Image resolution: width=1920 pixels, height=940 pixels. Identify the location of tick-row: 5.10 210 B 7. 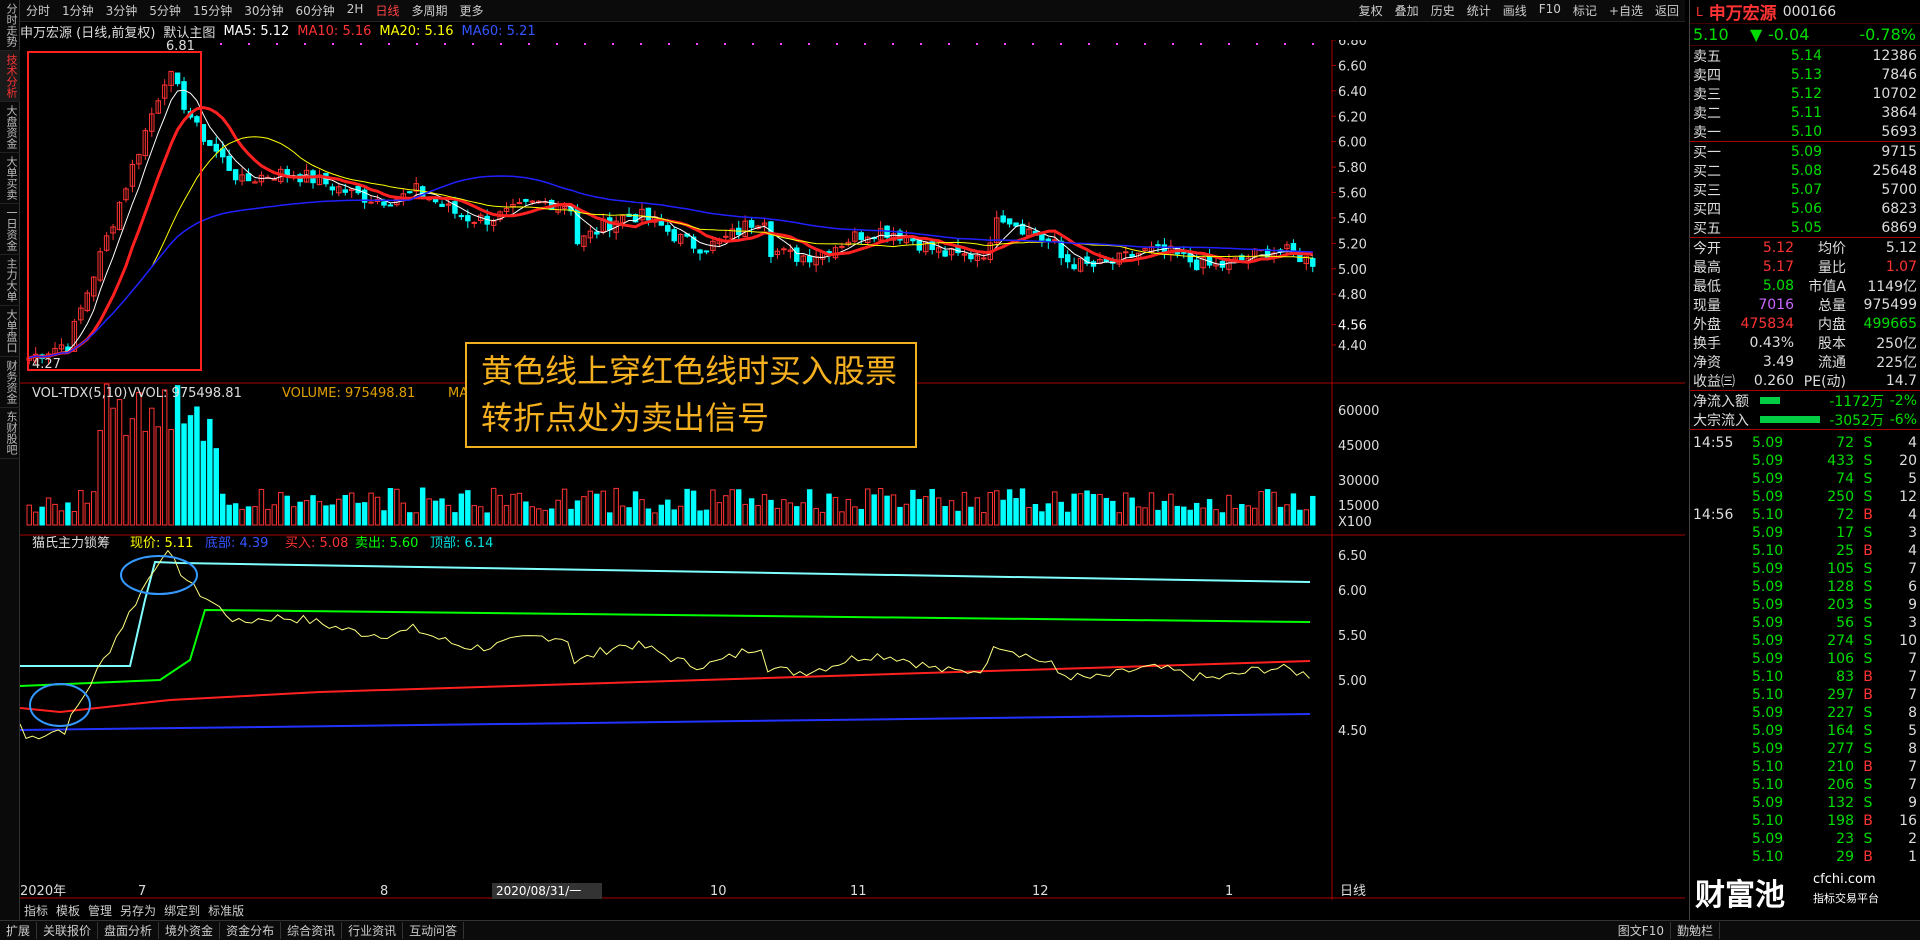
(1805, 767).